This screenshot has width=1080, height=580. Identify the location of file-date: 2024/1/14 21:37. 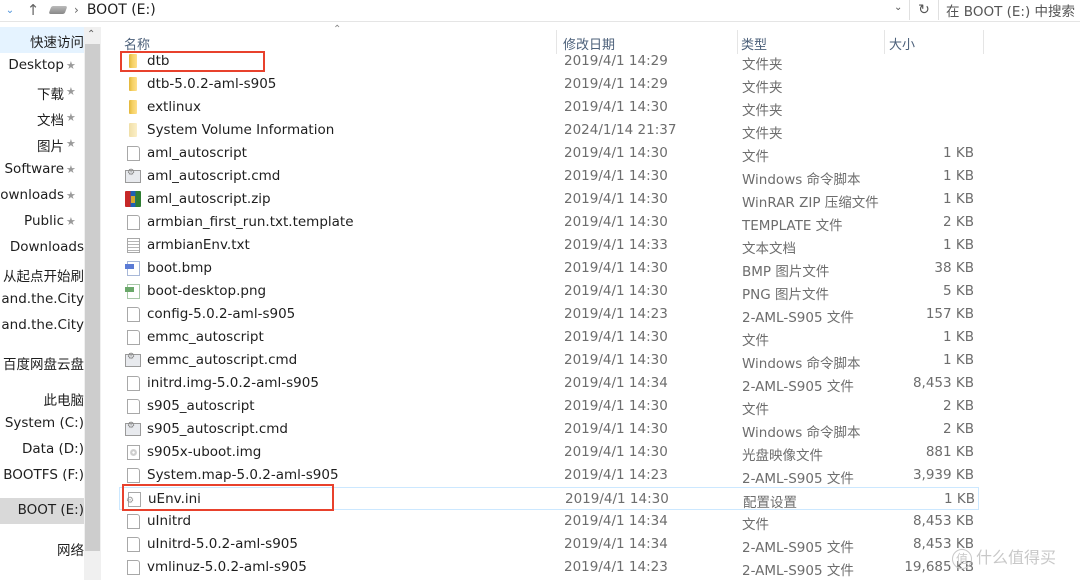
(620, 130).